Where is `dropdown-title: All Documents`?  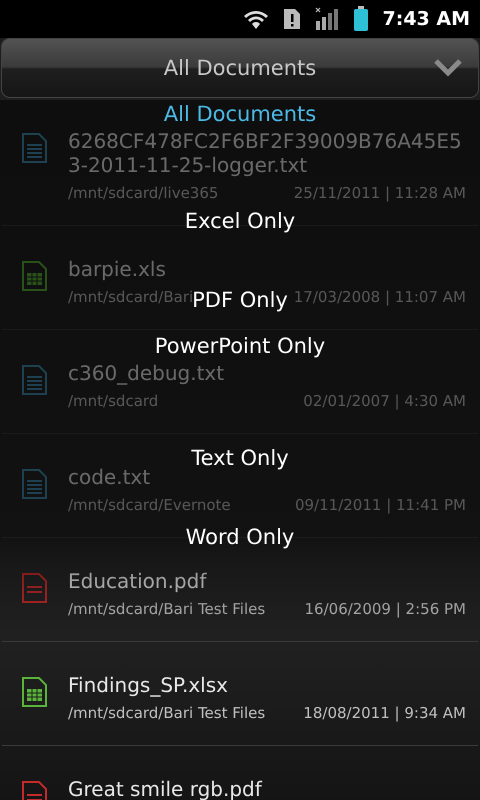 dropdown-title: All Documents is located at coordinates (240, 68).